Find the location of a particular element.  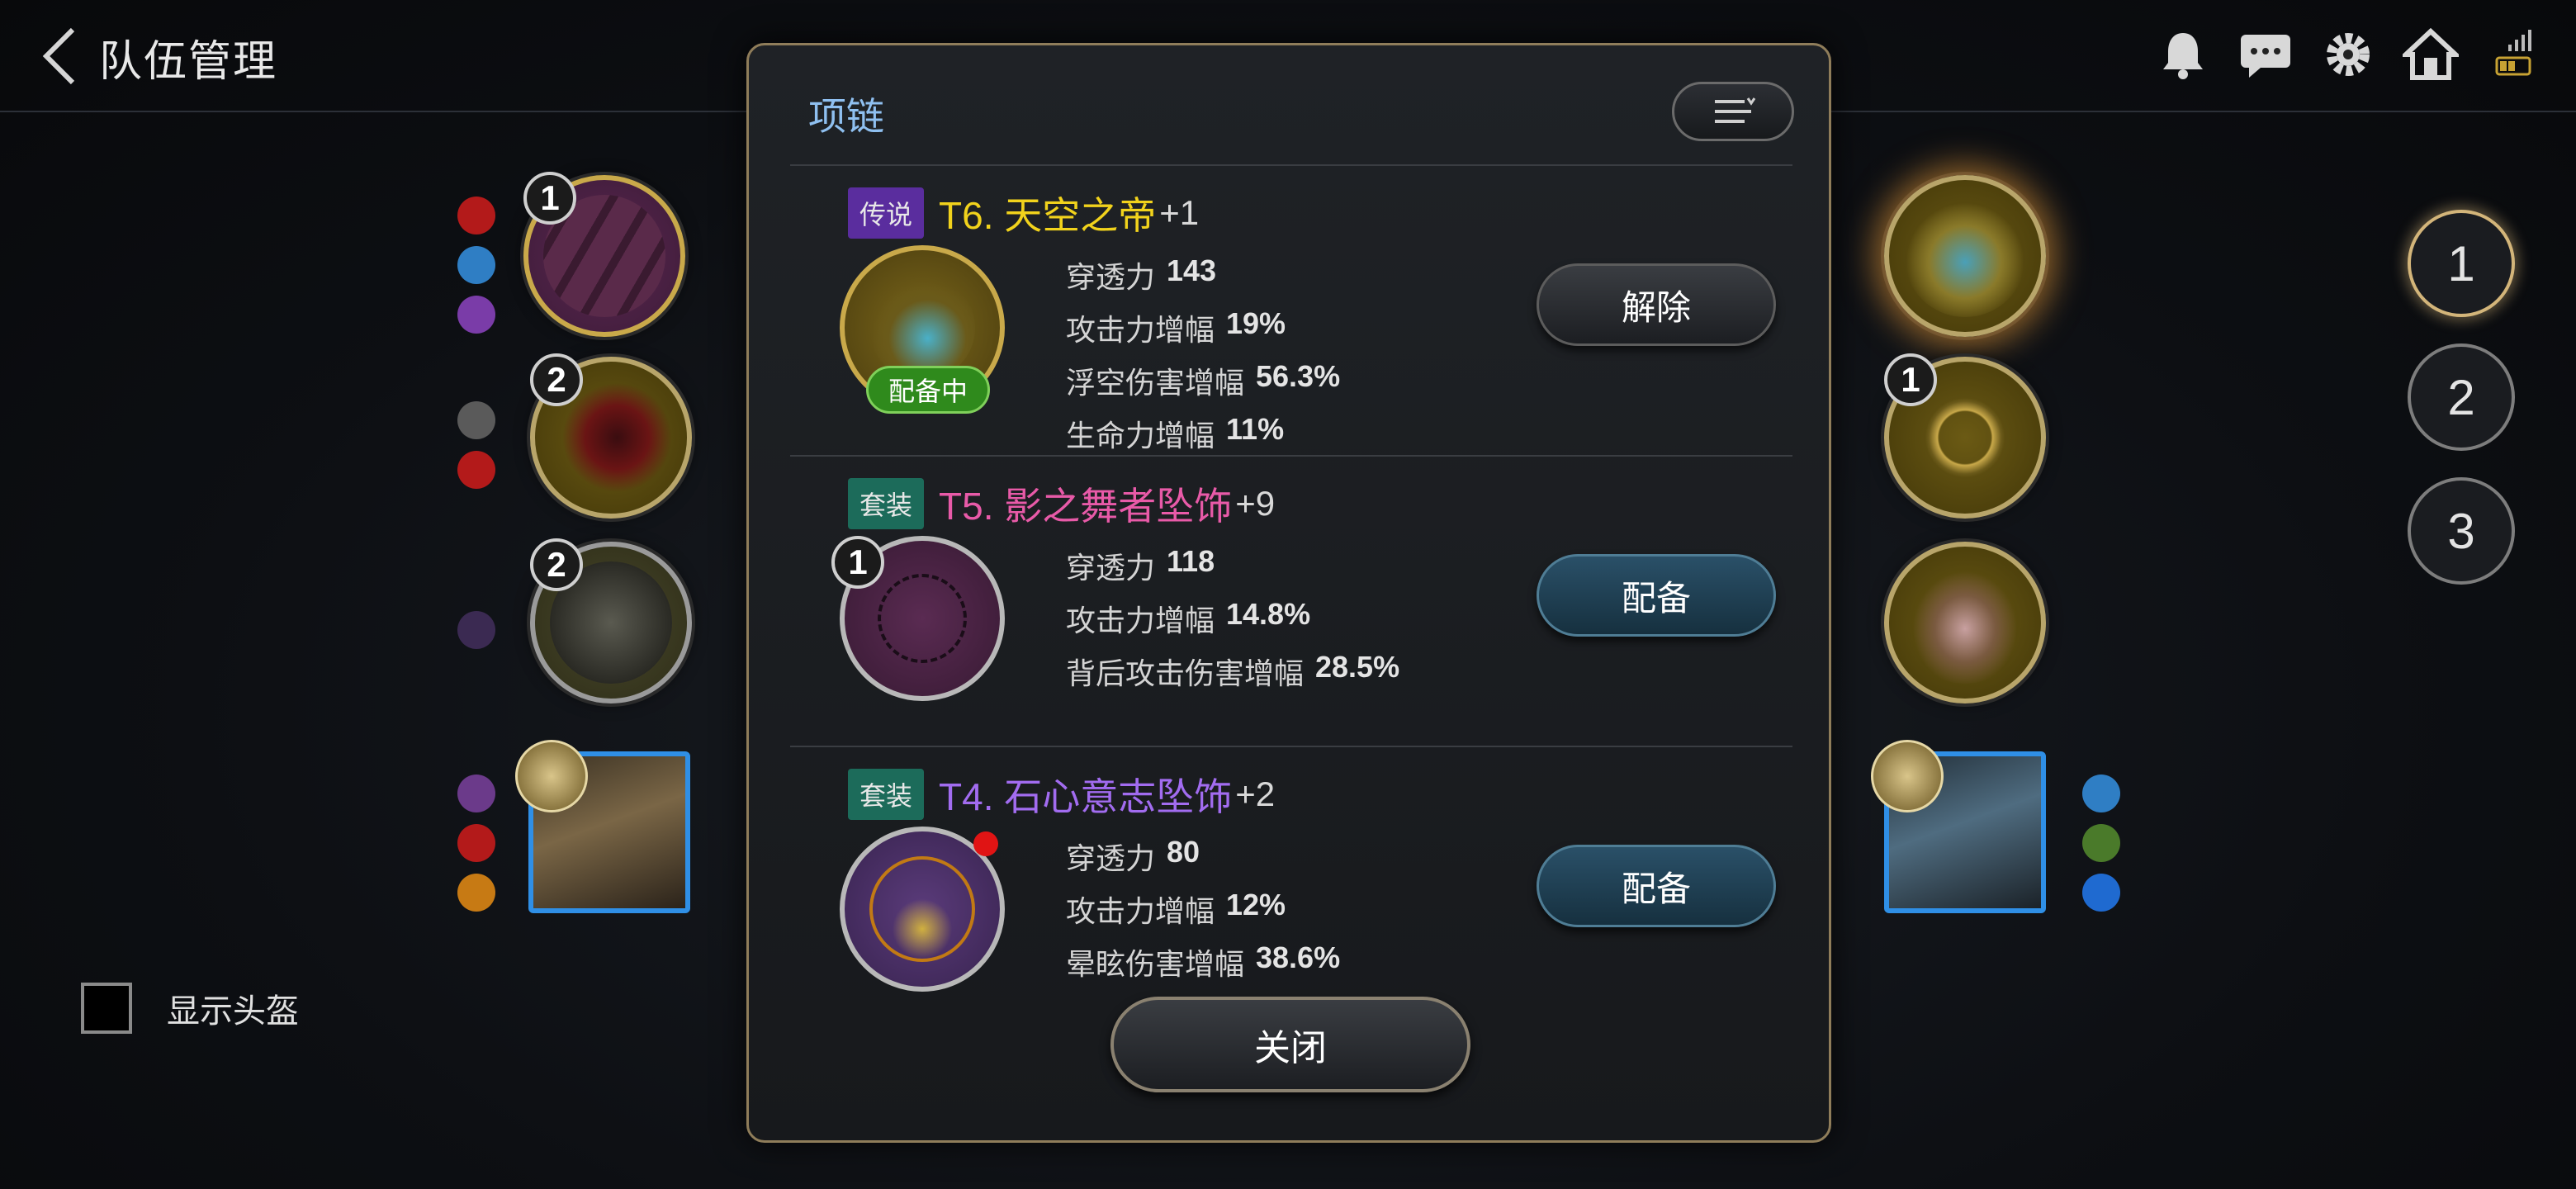

preset-button-3: 3 is located at coordinates (2461, 531).